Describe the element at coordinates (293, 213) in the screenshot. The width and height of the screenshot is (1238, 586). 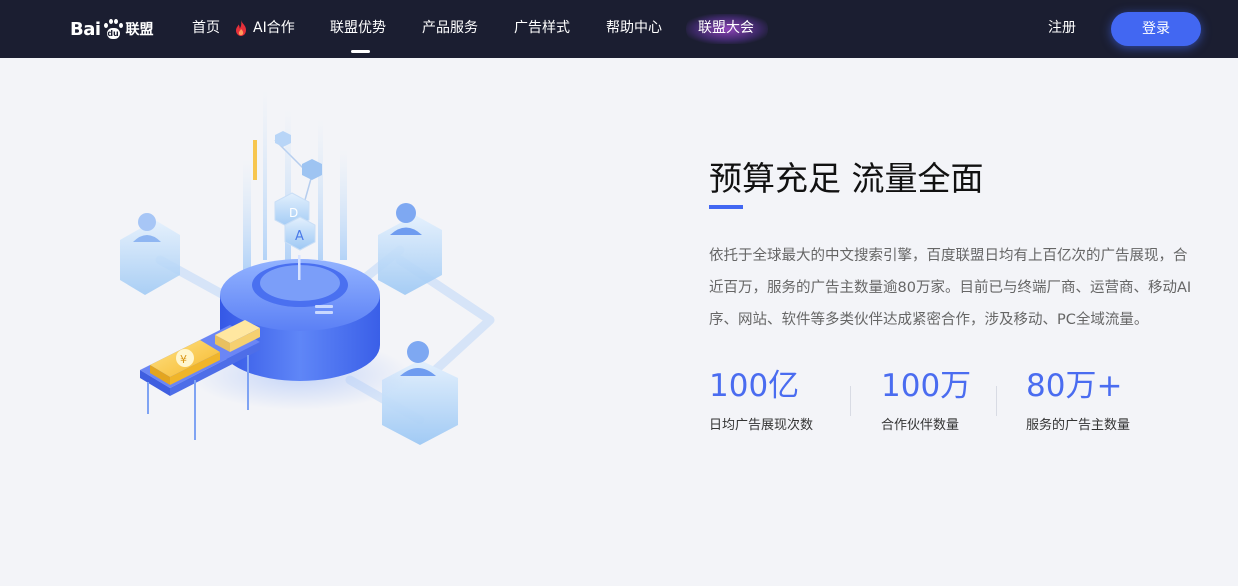
I see `cube-letter-d: D` at that location.